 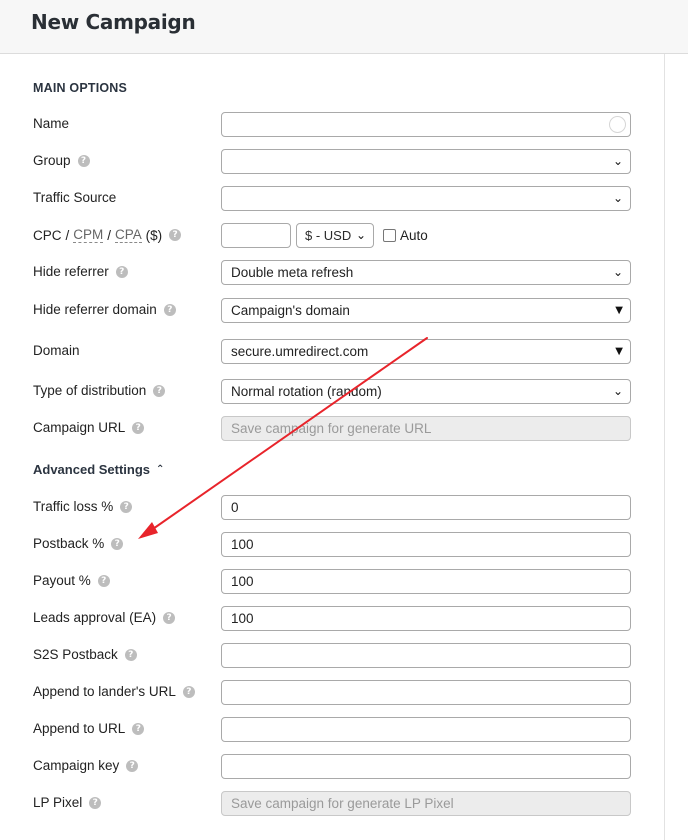 What do you see at coordinates (98, 469) in the screenshot?
I see `advanced-settings-toggle: Advanced Settings ⌃` at bounding box center [98, 469].